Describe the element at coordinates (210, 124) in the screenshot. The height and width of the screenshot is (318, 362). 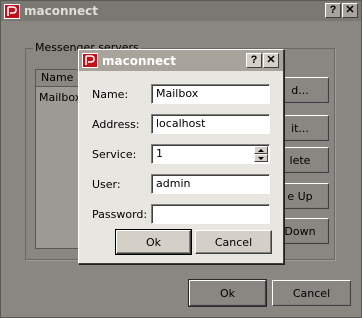
I see `address-field: localhost` at that location.